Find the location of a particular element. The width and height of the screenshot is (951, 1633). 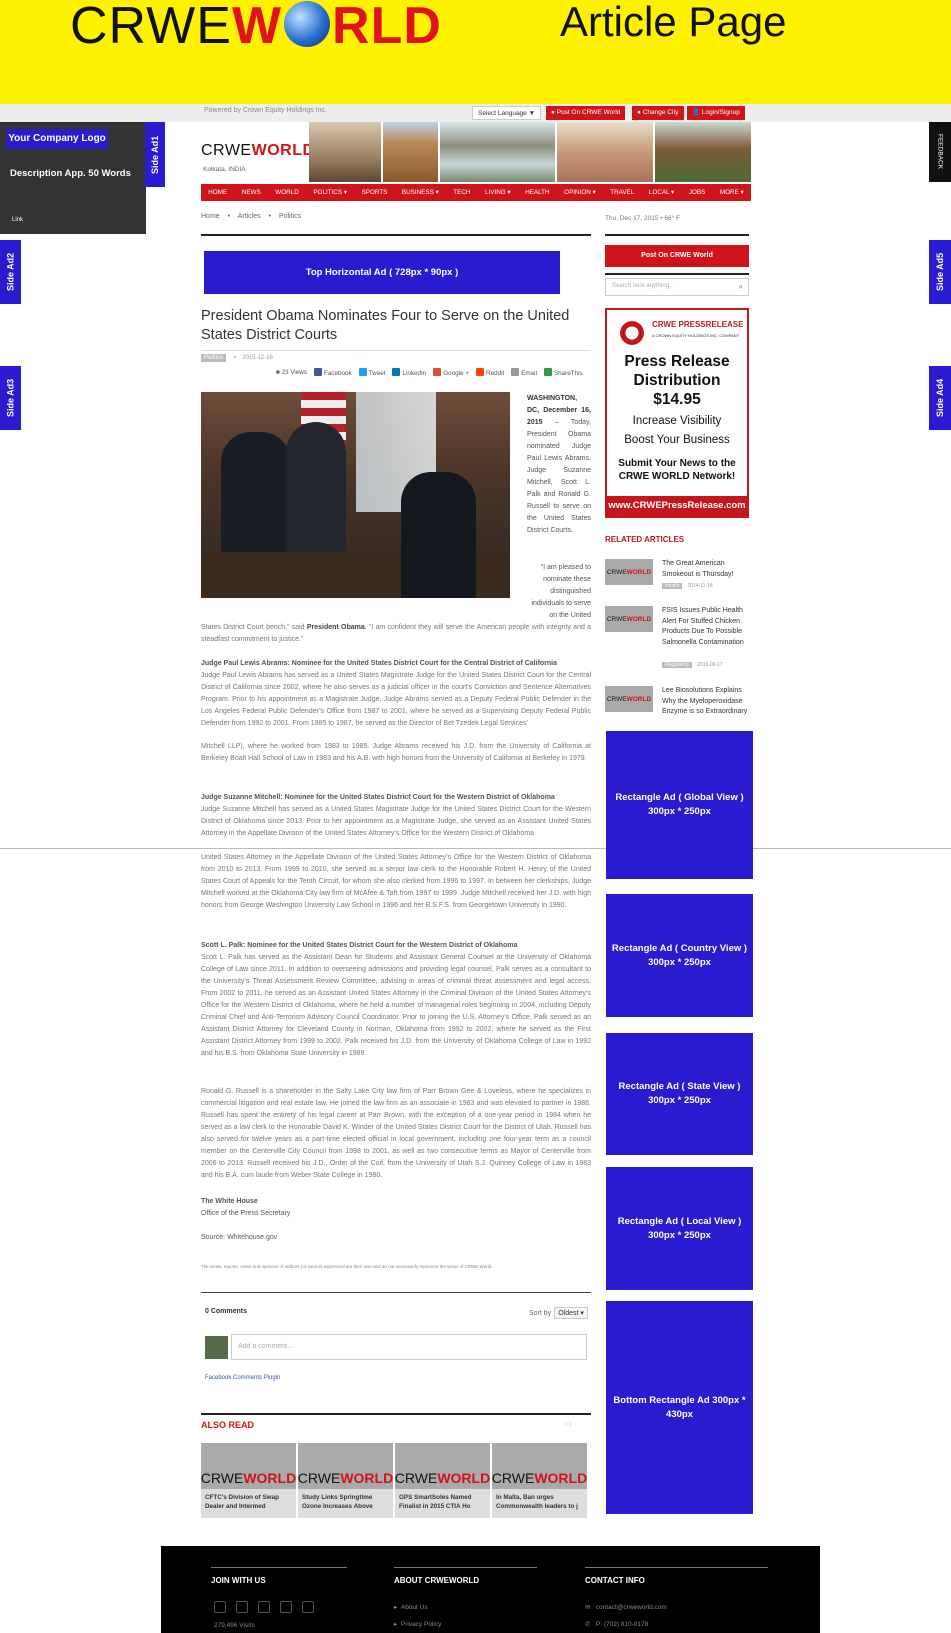

footer is located at coordinates (490, 1589).